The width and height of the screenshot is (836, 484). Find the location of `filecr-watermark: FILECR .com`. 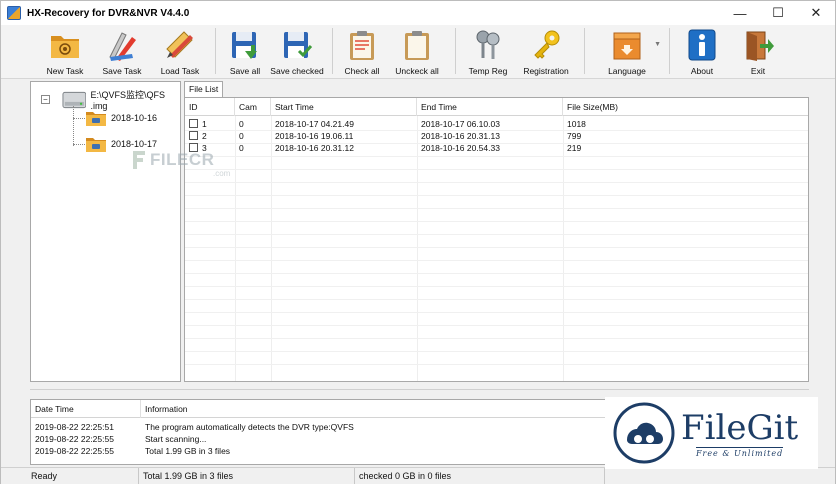

filecr-watermark: FILECR .com is located at coordinates (180, 163).